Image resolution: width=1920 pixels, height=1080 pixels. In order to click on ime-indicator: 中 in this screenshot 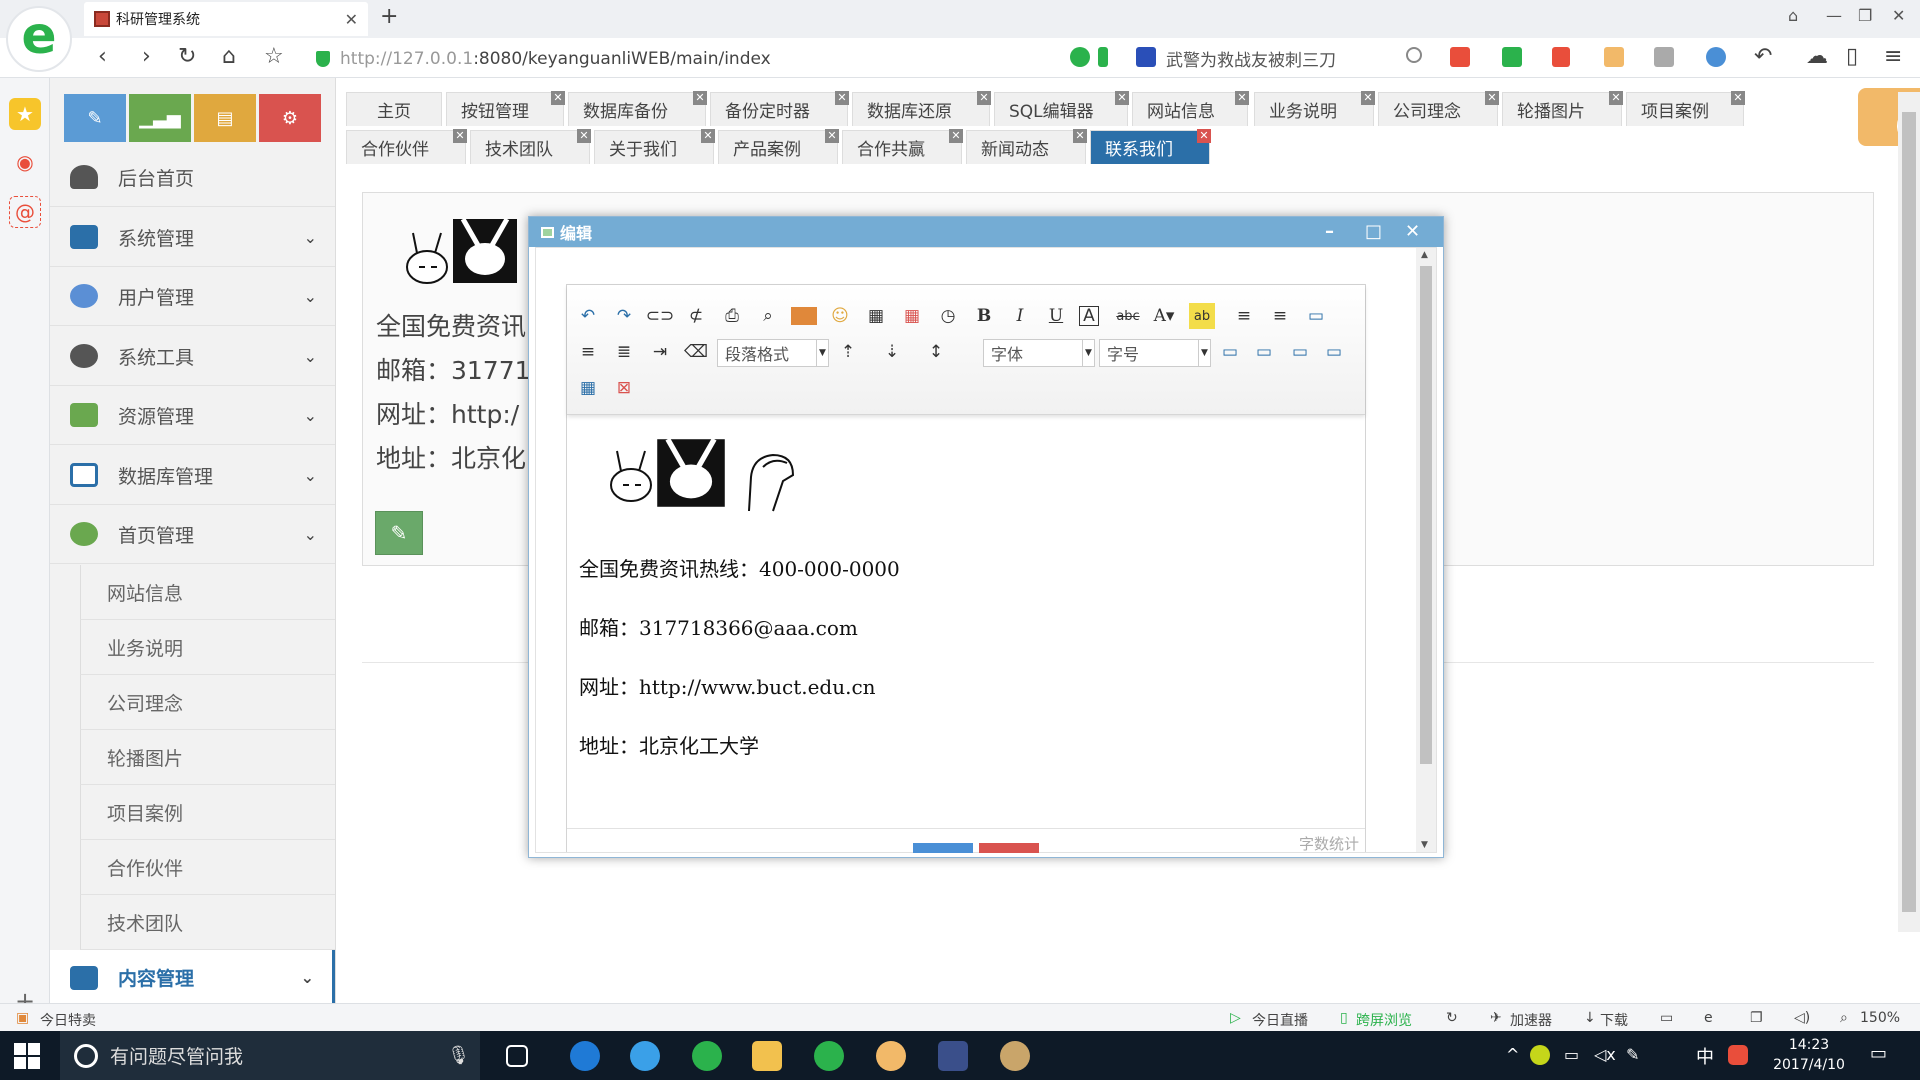, I will do `click(1705, 1056)`.